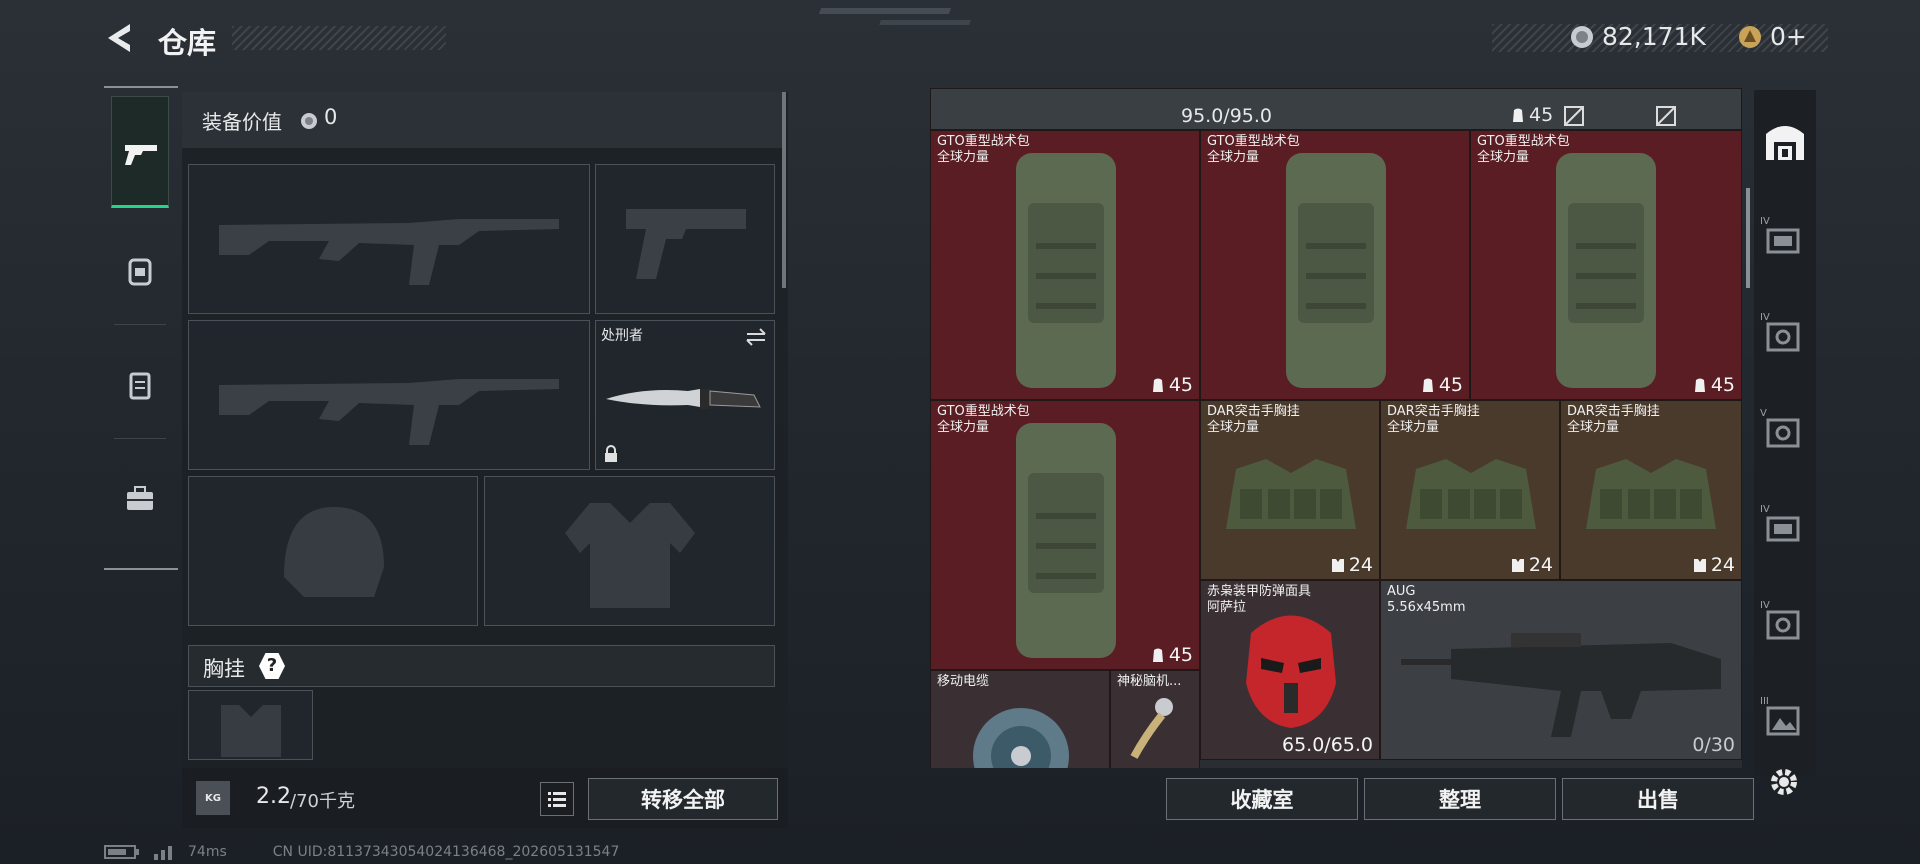  What do you see at coordinates (630, 555) in the screenshot?
I see `armor-silhouette-icon` at bounding box center [630, 555].